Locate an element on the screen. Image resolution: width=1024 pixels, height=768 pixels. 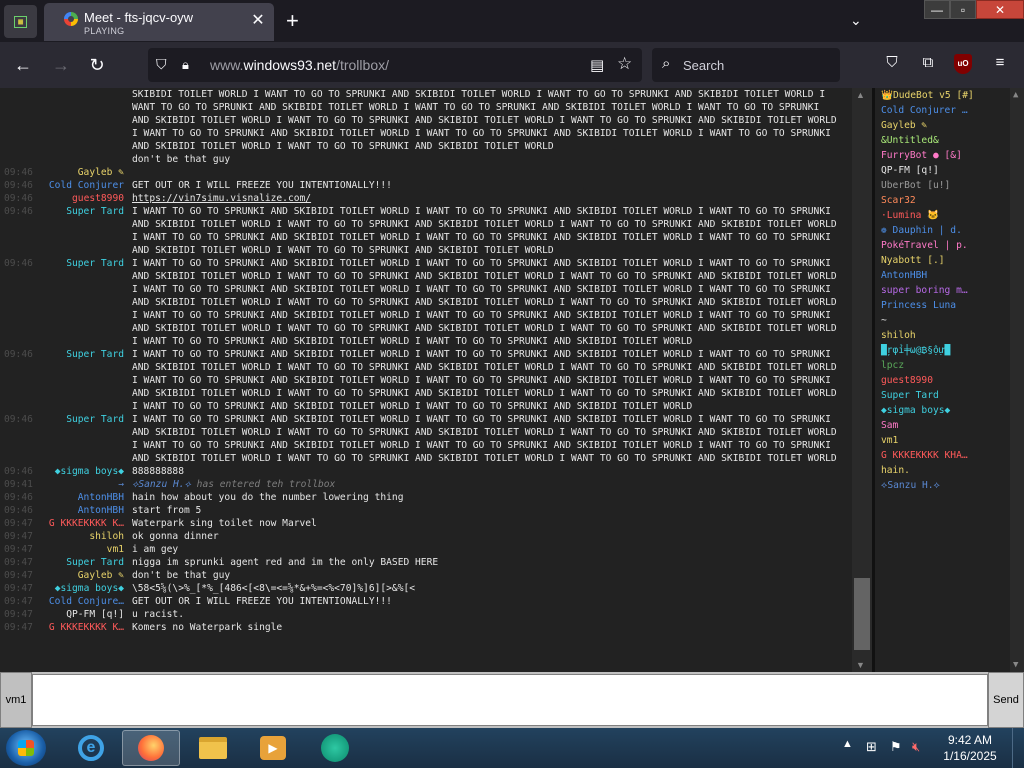
media-player-button: ▶ is located at coordinates (273, 748).